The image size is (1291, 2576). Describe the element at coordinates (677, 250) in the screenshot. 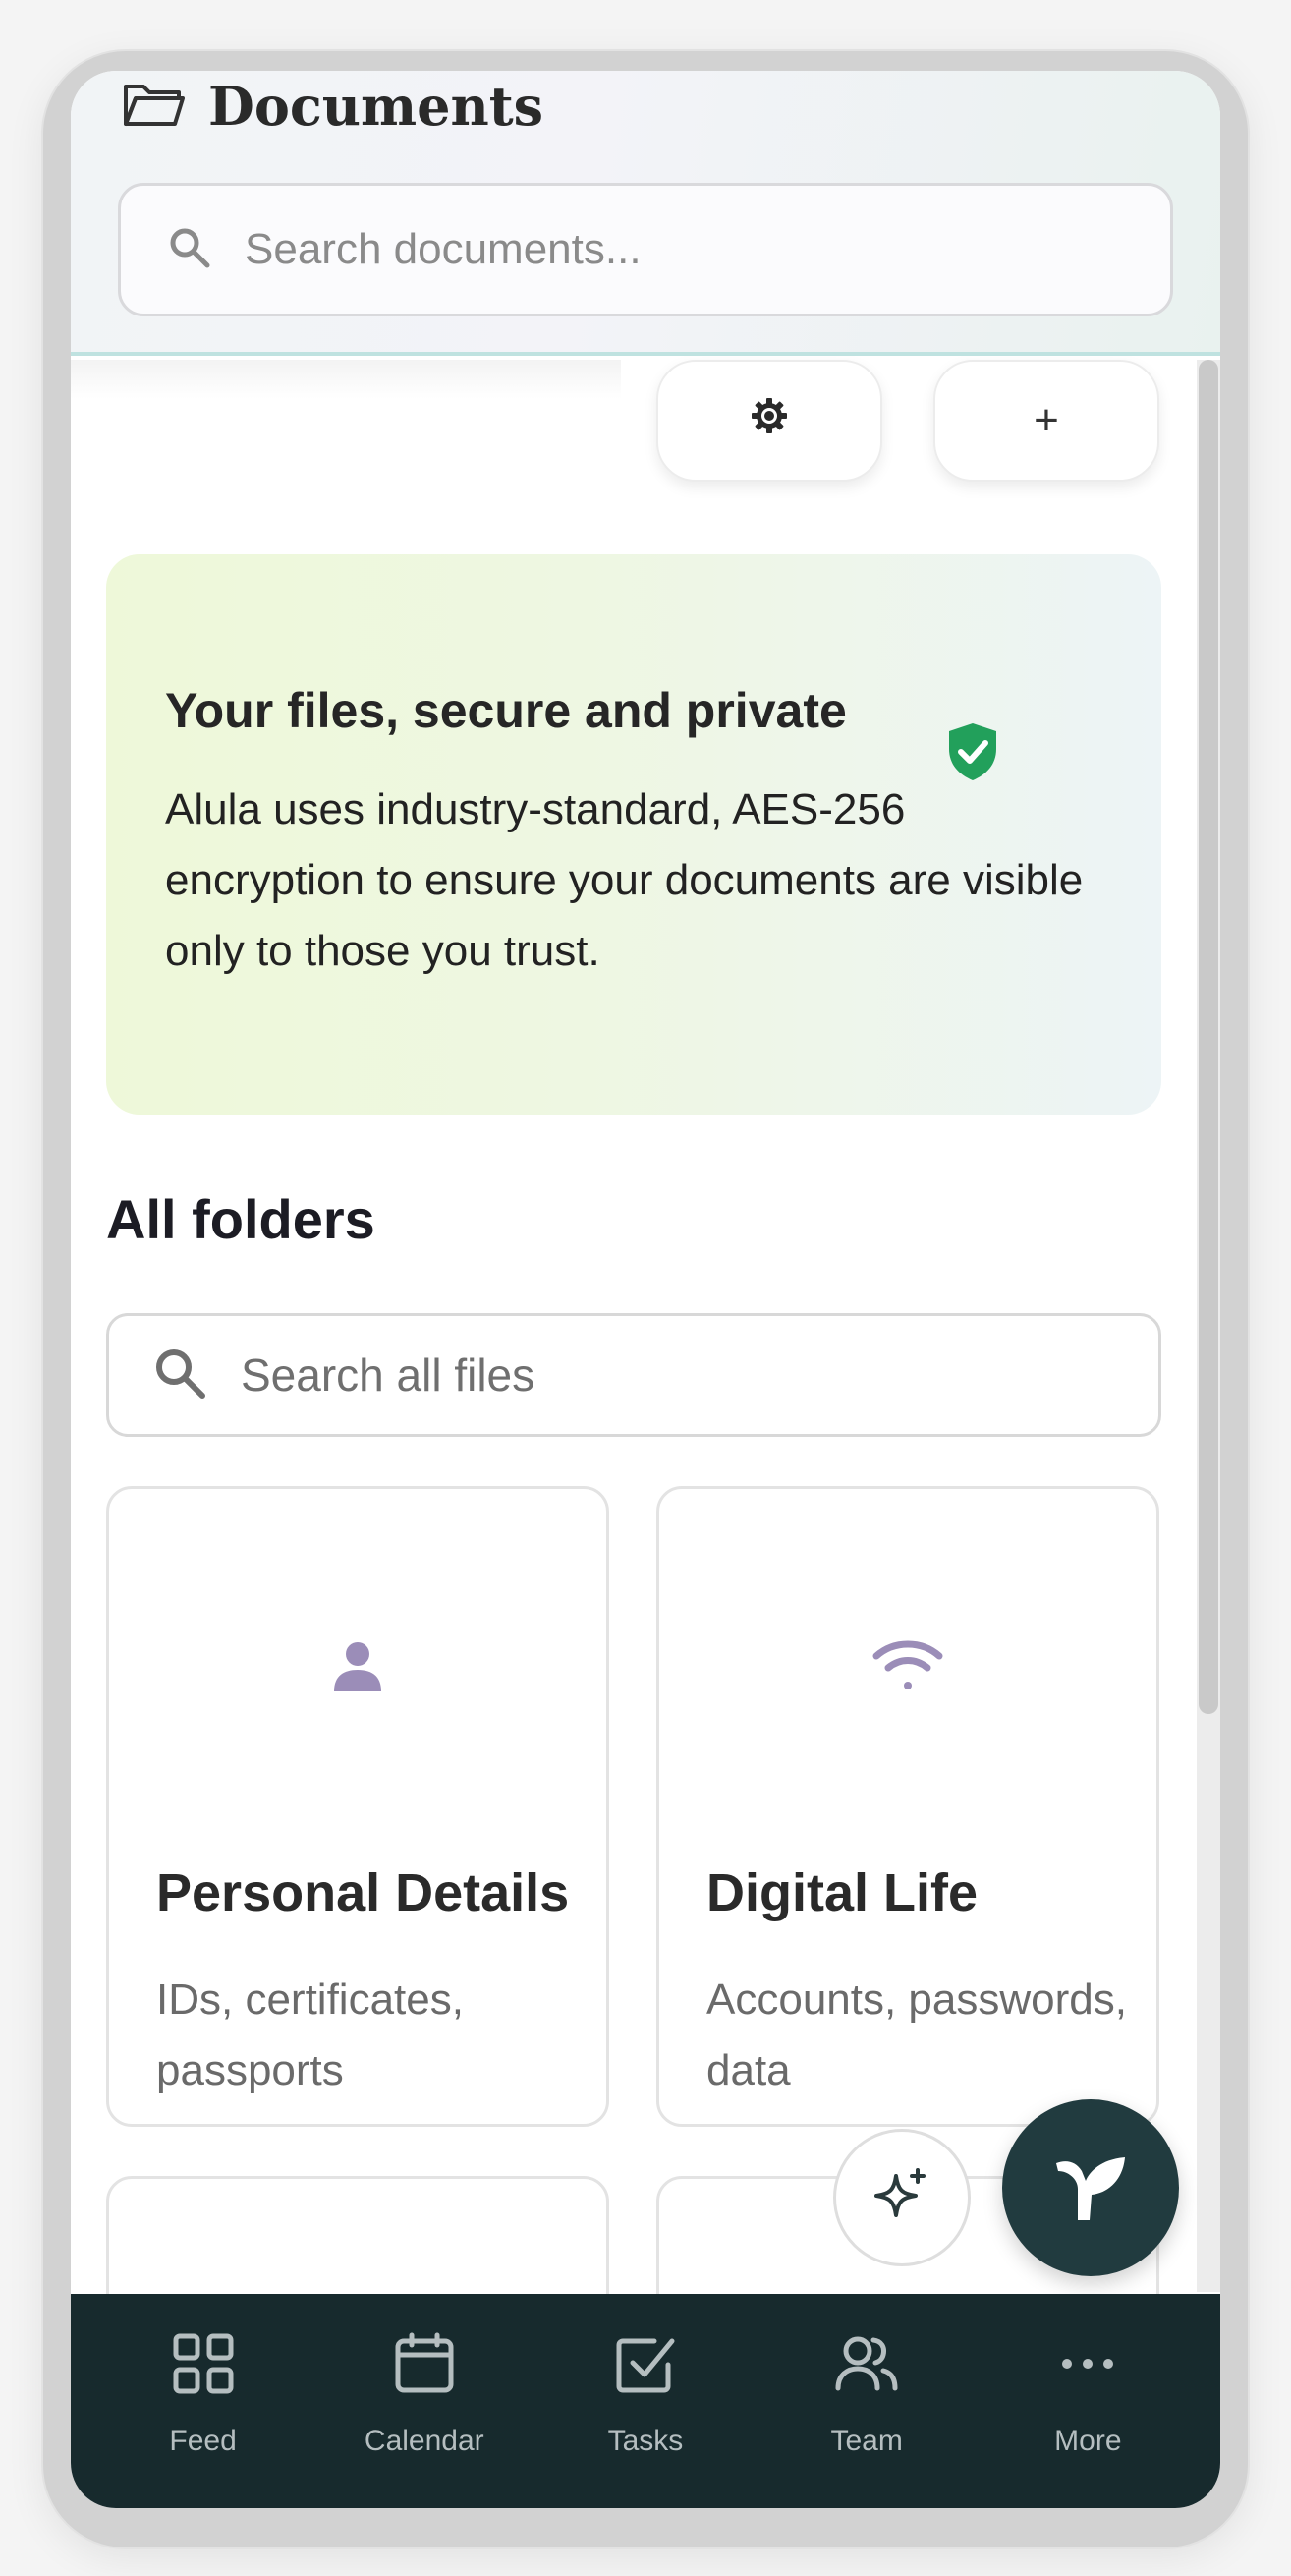

I see `documents-search-input` at that location.